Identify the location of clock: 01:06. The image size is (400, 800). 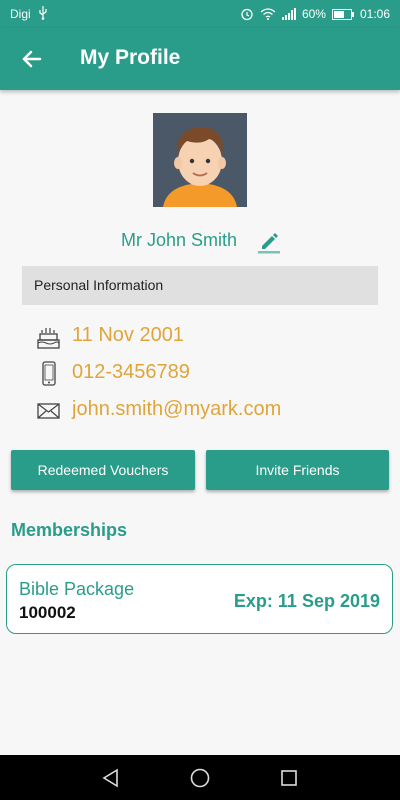
(374, 14).